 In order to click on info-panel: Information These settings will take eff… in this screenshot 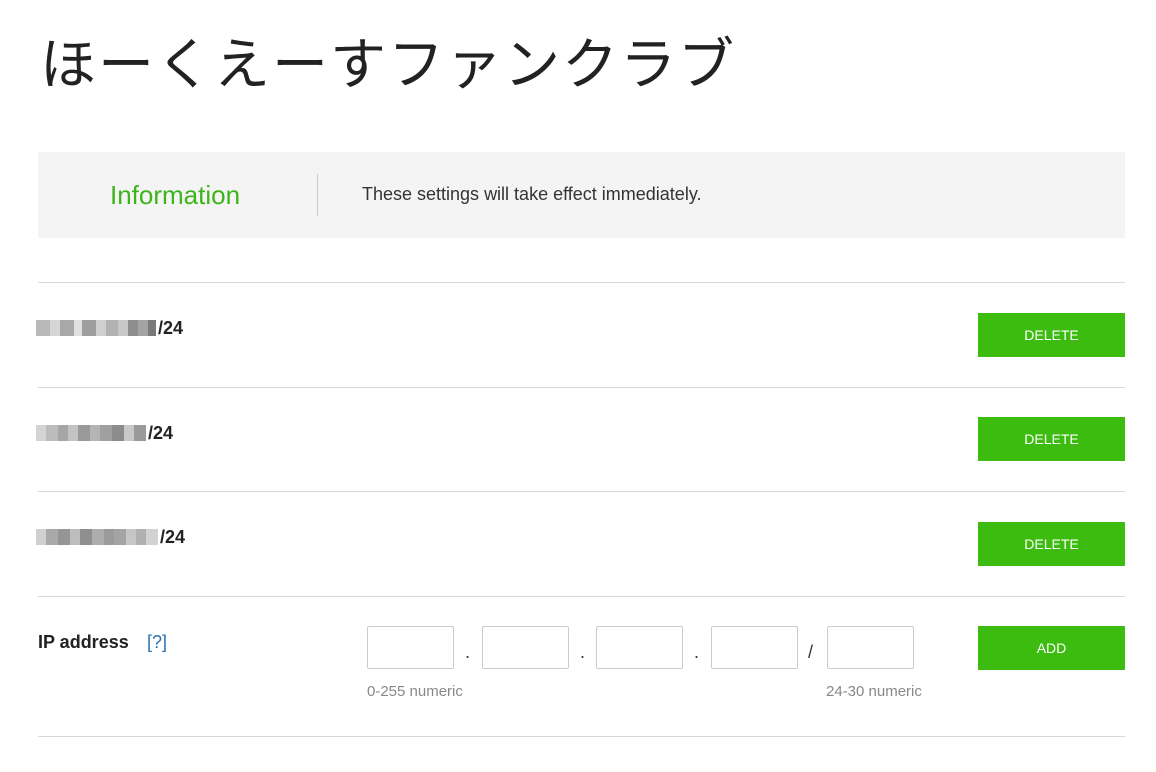, I will do `click(581, 195)`.